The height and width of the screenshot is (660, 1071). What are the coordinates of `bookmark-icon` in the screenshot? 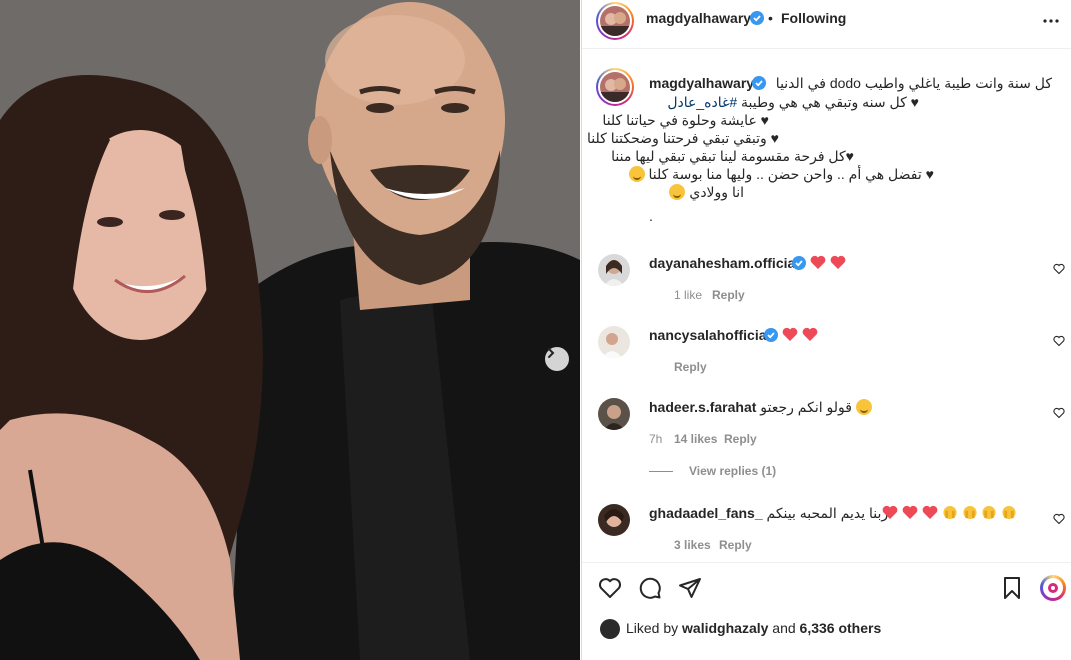 It's located at (1012, 588).